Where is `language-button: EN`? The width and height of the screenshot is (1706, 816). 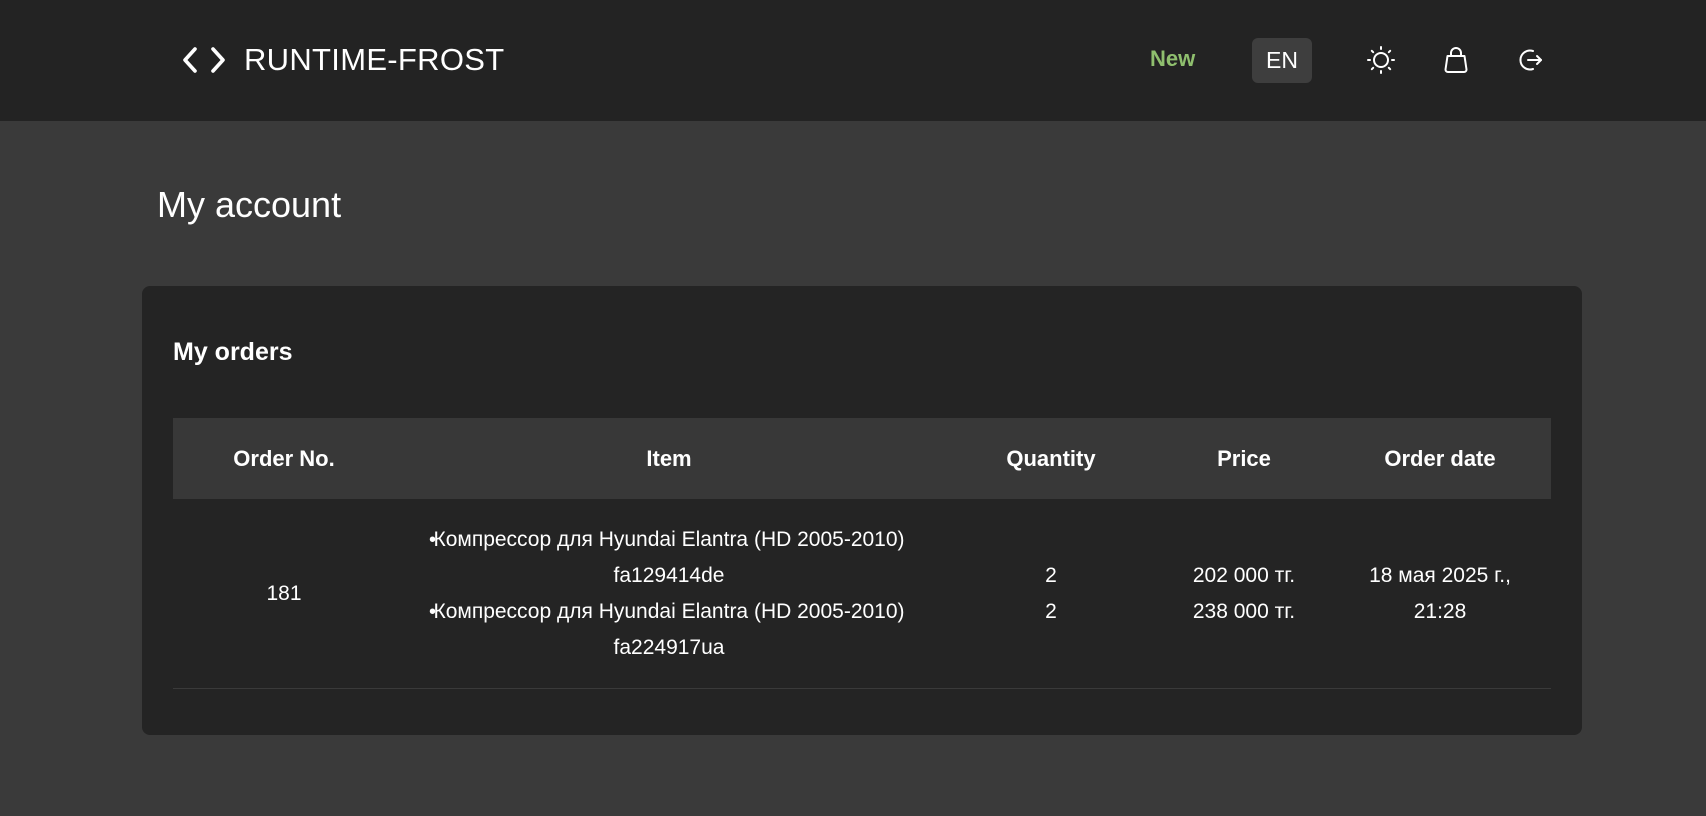 language-button: EN is located at coordinates (1282, 60).